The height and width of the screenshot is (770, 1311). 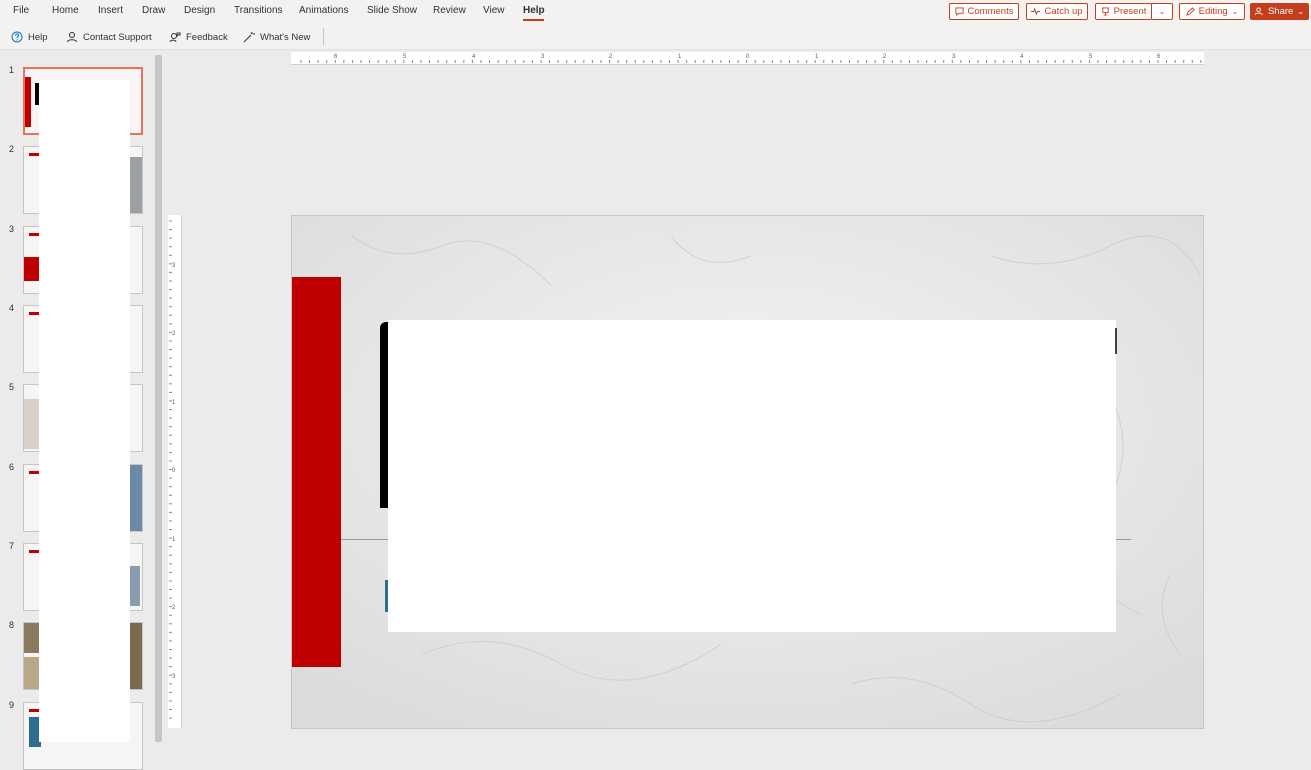 I want to click on present-dropdown-button: ⌄, so click(x=1162, y=11).